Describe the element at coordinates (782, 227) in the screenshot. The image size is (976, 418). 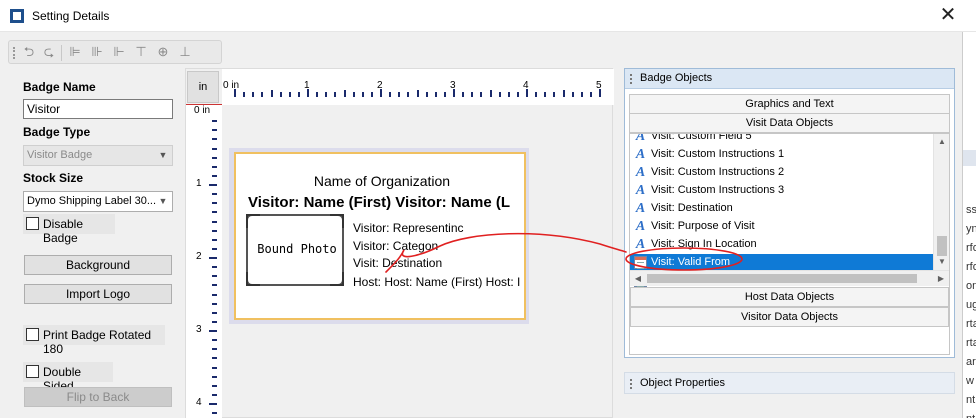
I see `list-item: A Visit: Purpose of Visit` at that location.